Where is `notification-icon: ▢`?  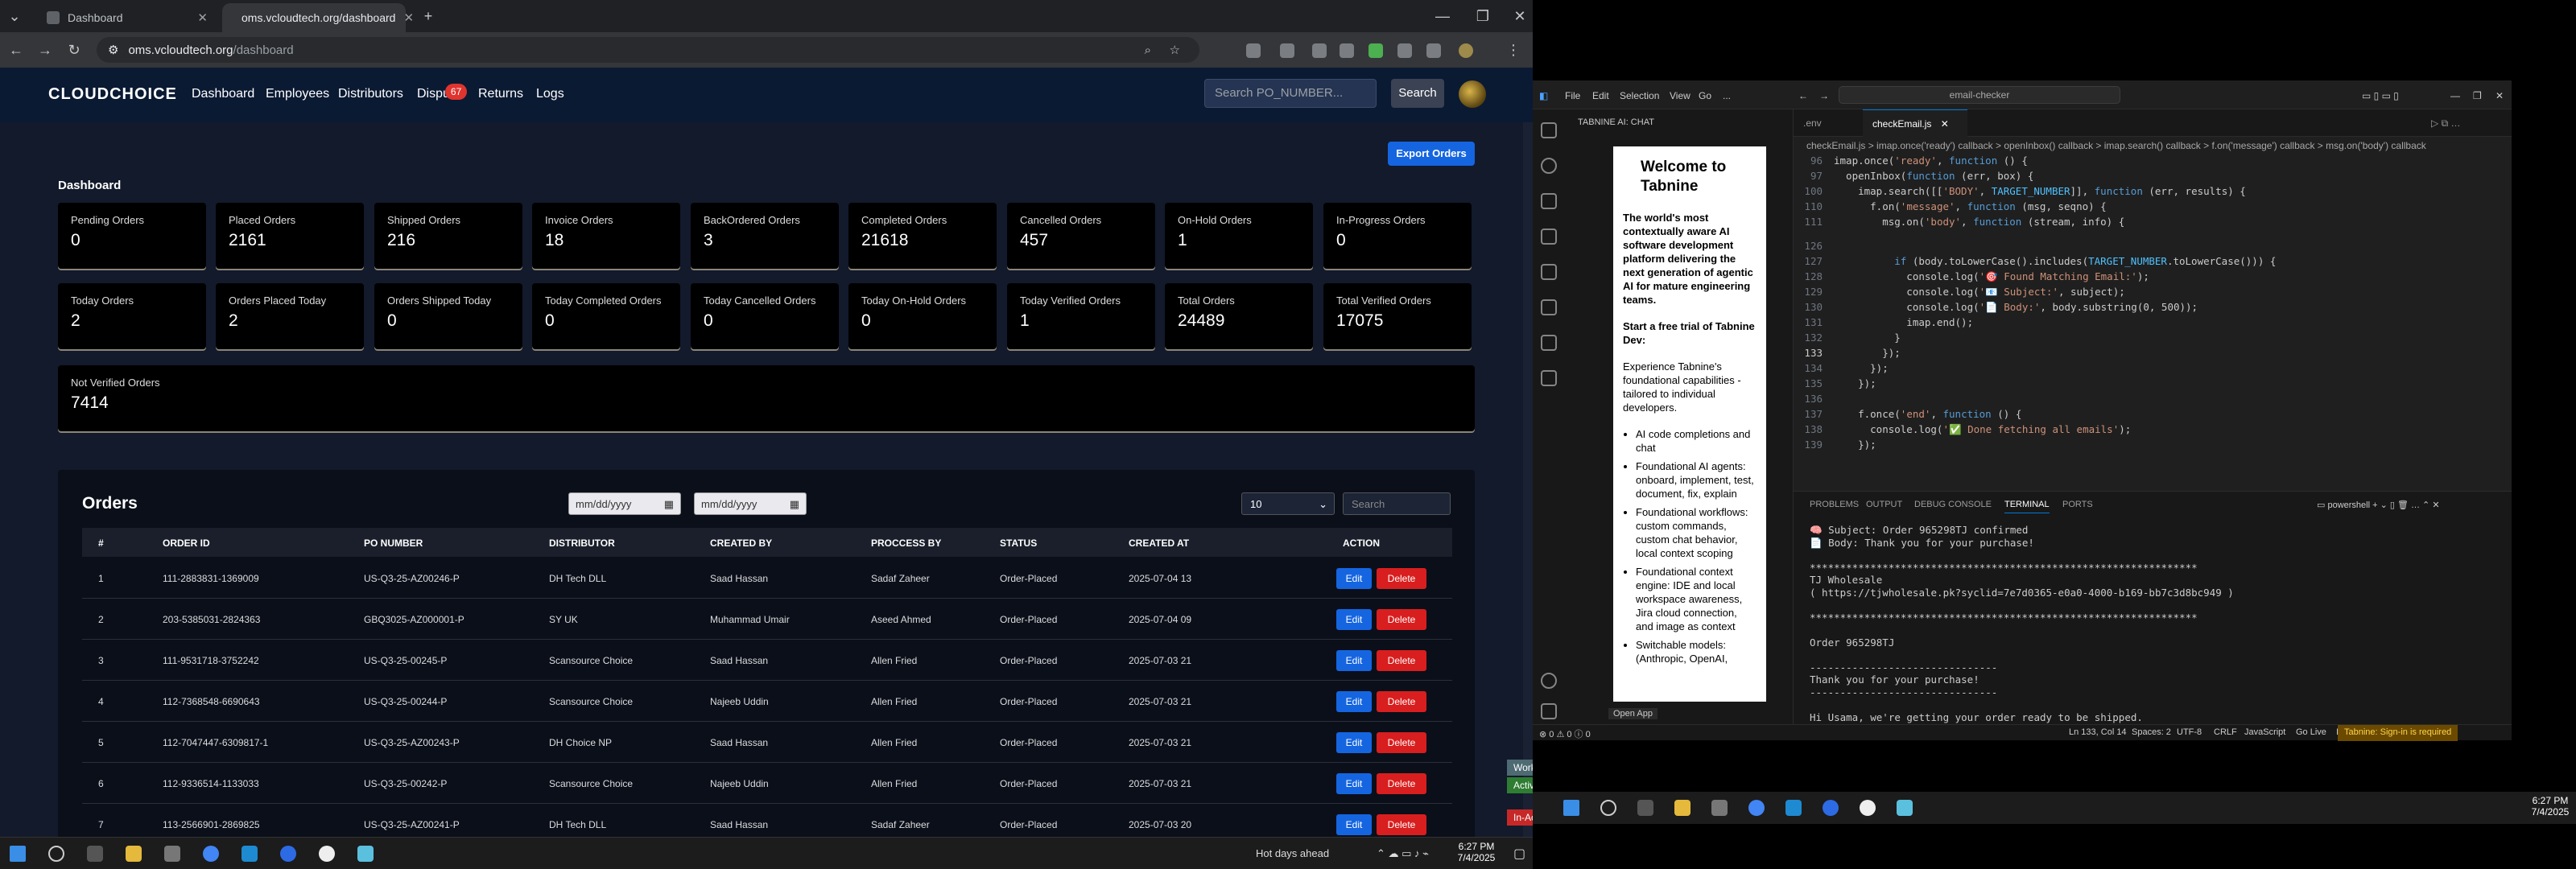
notification-icon: ▢ is located at coordinates (1519, 854).